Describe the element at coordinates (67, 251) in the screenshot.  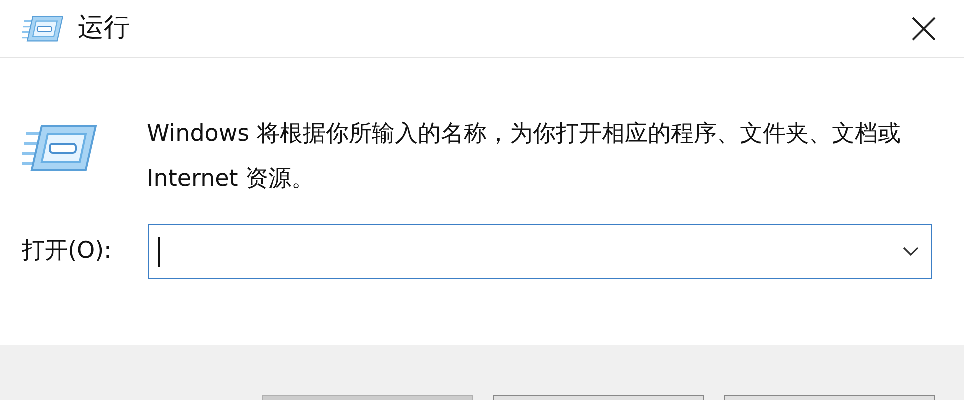
I see `open-label: 打开(O):` at that location.